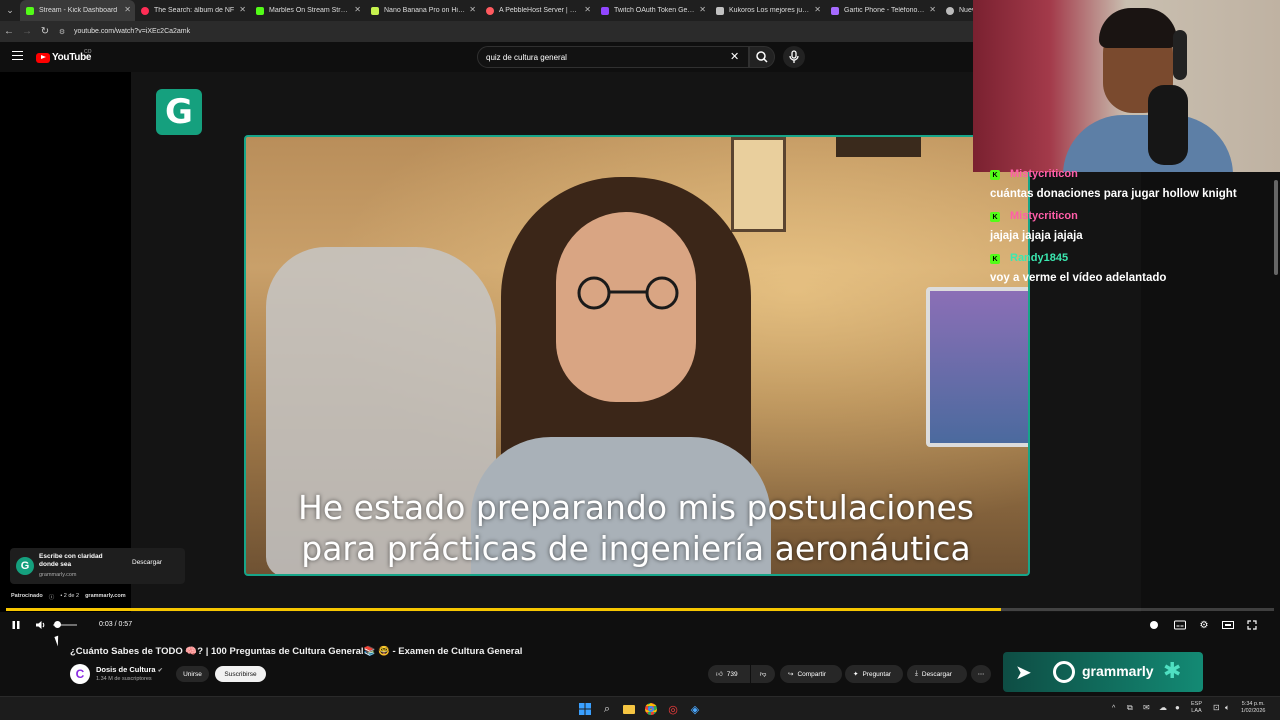  Describe the element at coordinates (45, 31) in the screenshot. I see `reload-icon: ↻` at that location.